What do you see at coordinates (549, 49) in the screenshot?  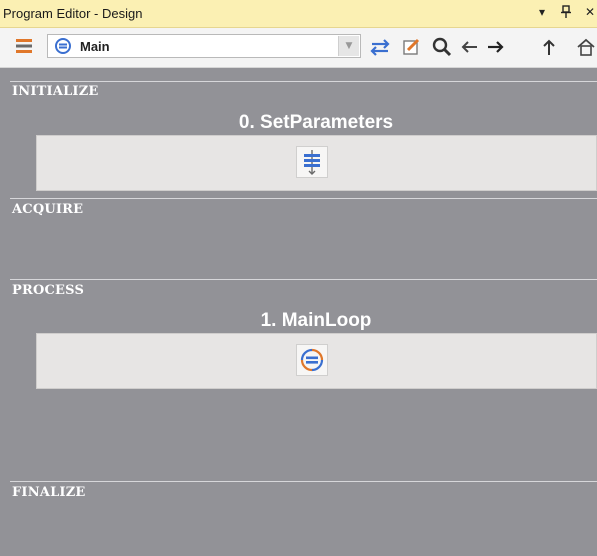 I see `up-arrow-icon` at bounding box center [549, 49].